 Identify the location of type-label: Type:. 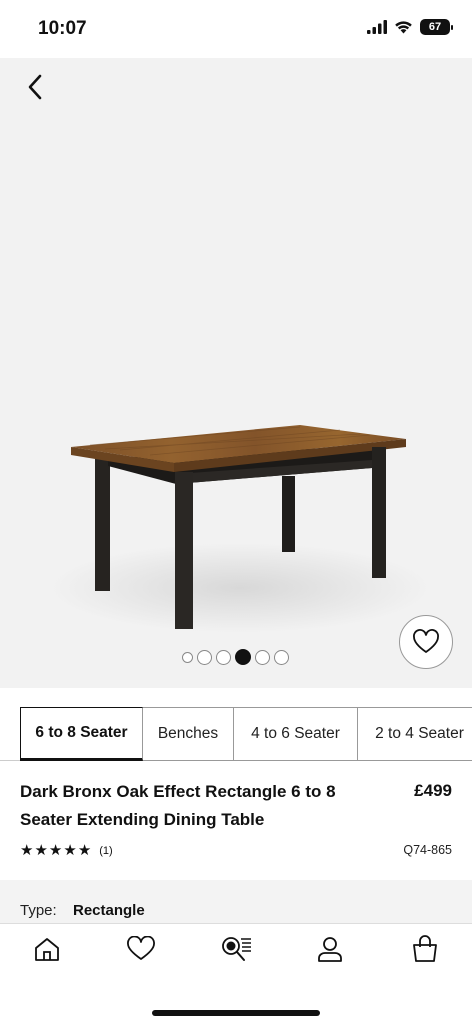
(38, 910).